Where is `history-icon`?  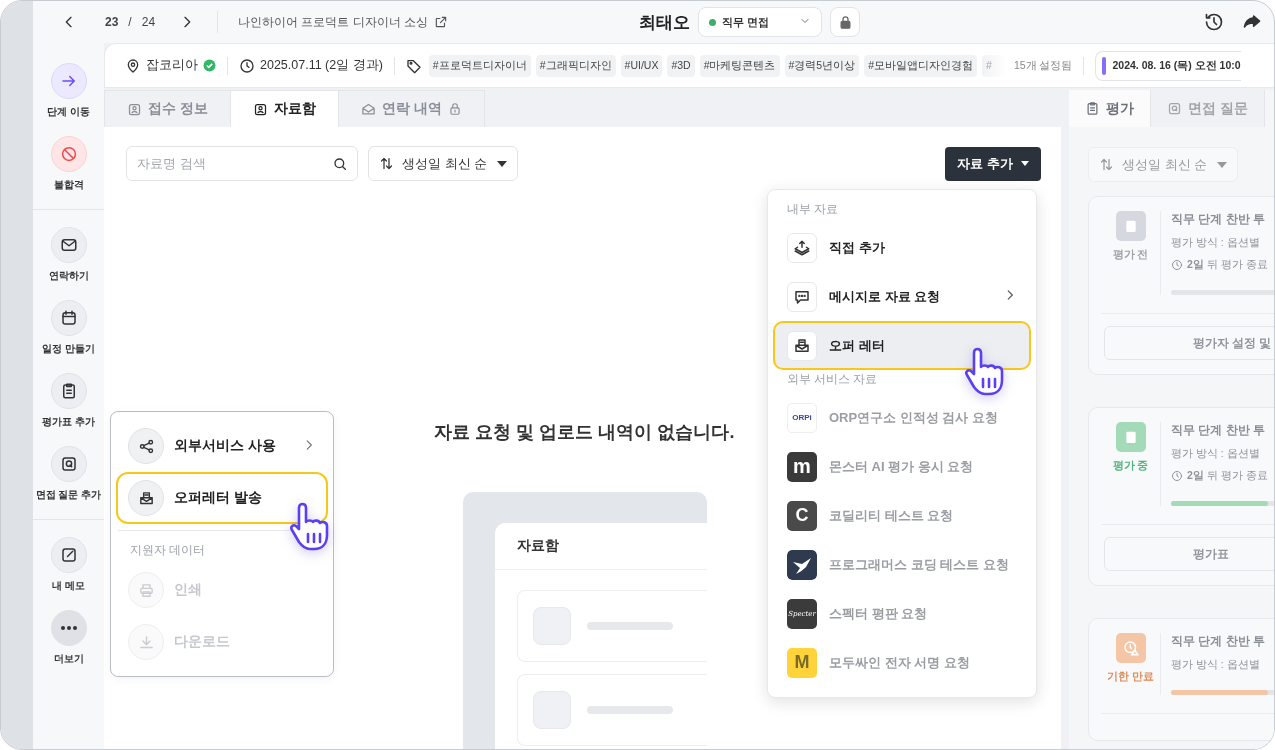
history-icon is located at coordinates (1214, 22).